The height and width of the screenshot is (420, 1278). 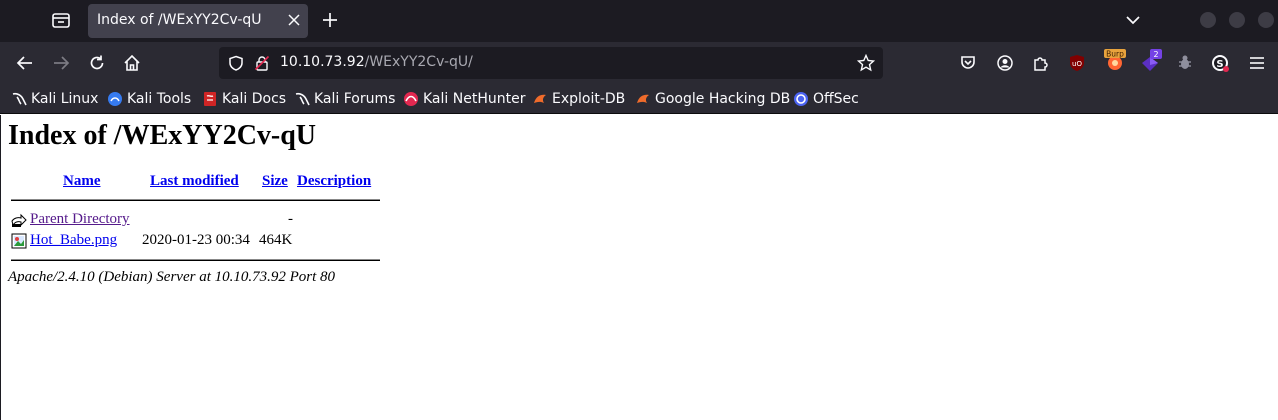 What do you see at coordinates (196, 240) in the screenshot?
I see `row-last-modified: 2020-01-23 00:34` at bounding box center [196, 240].